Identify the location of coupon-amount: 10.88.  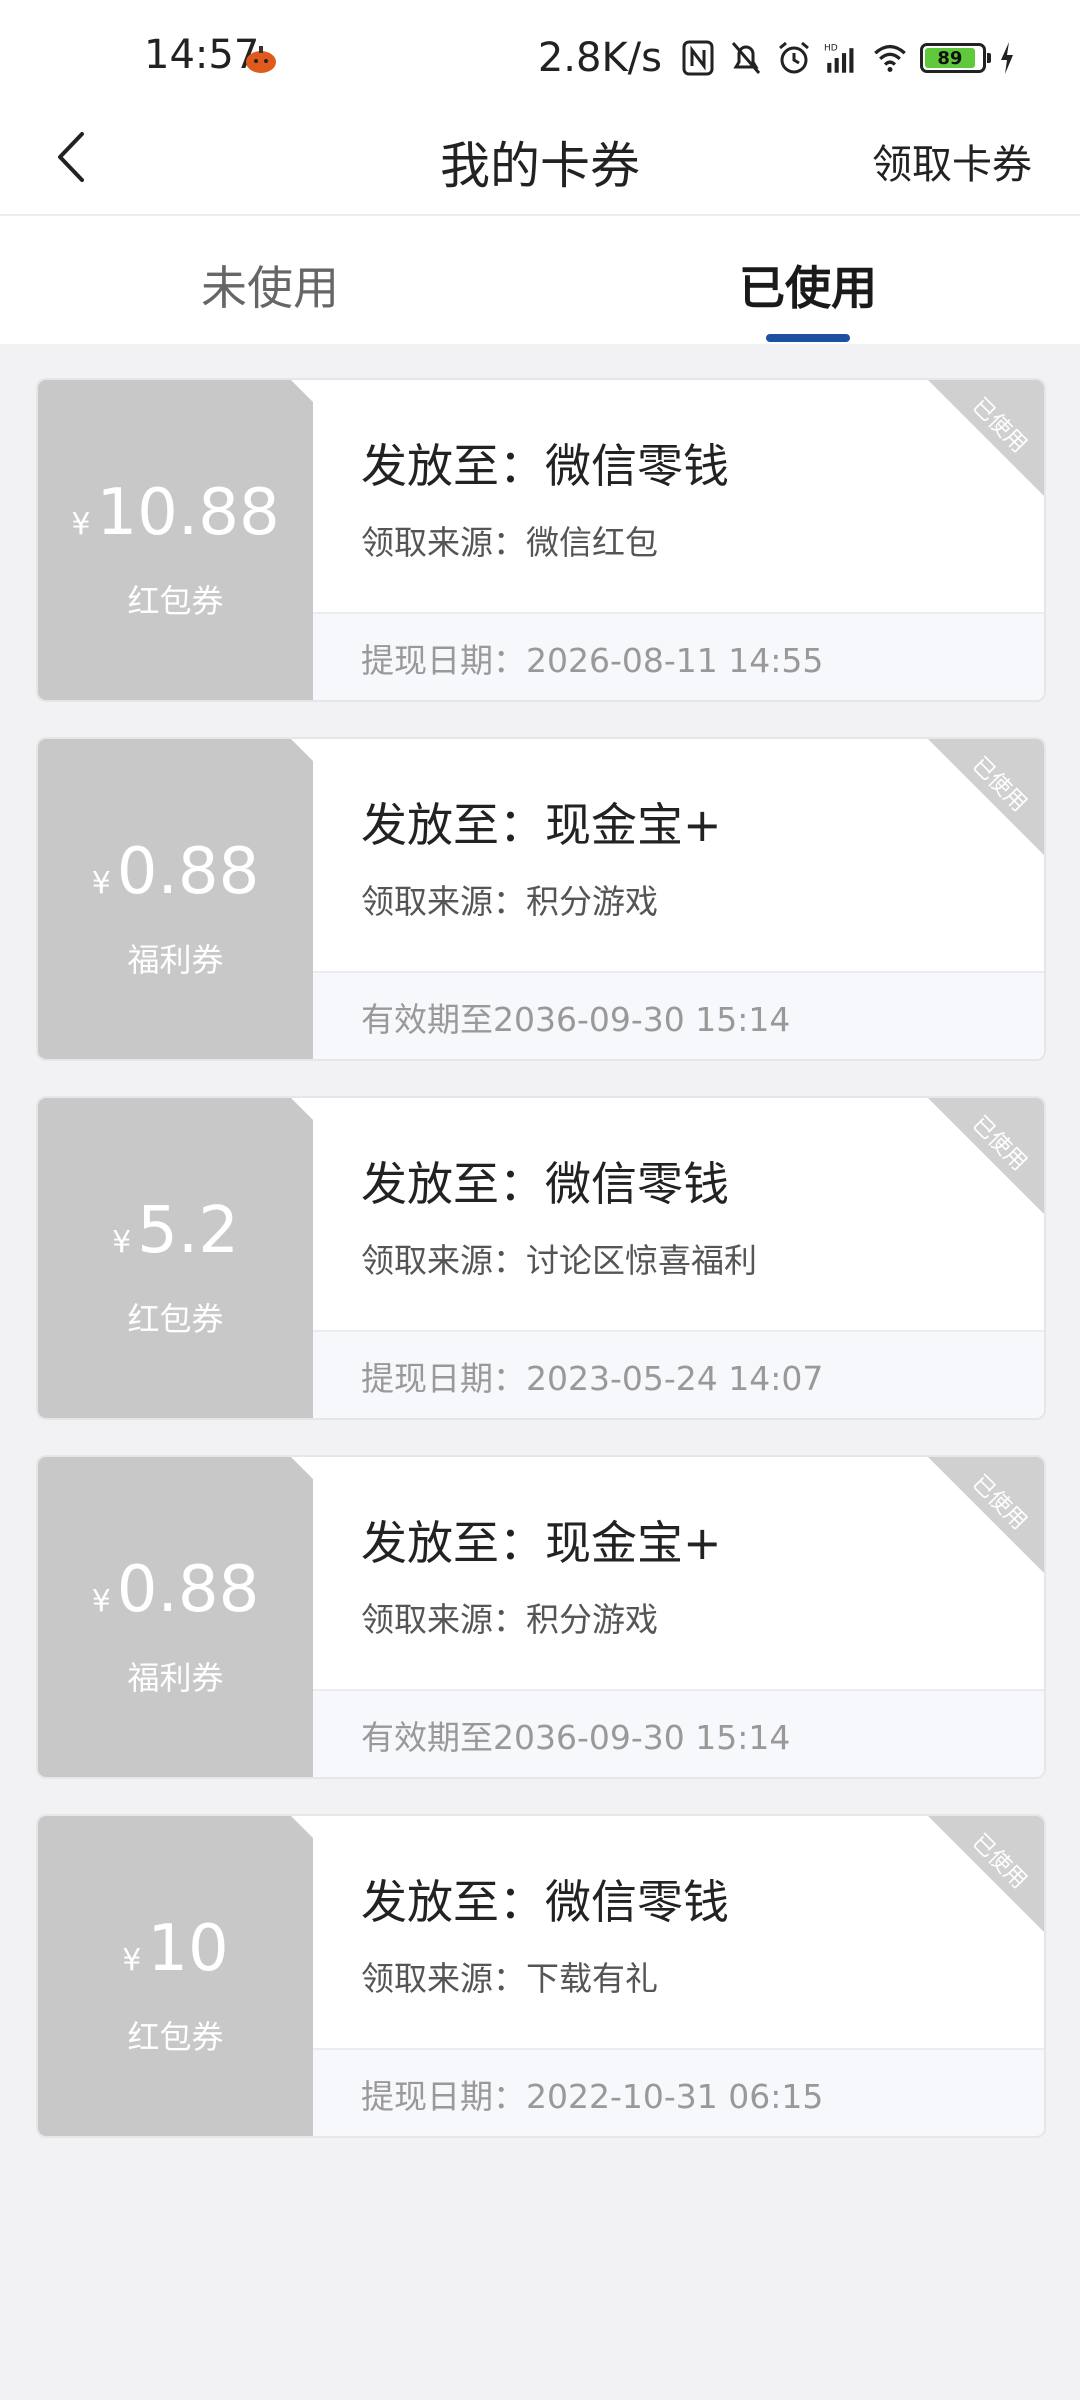
(188, 513).